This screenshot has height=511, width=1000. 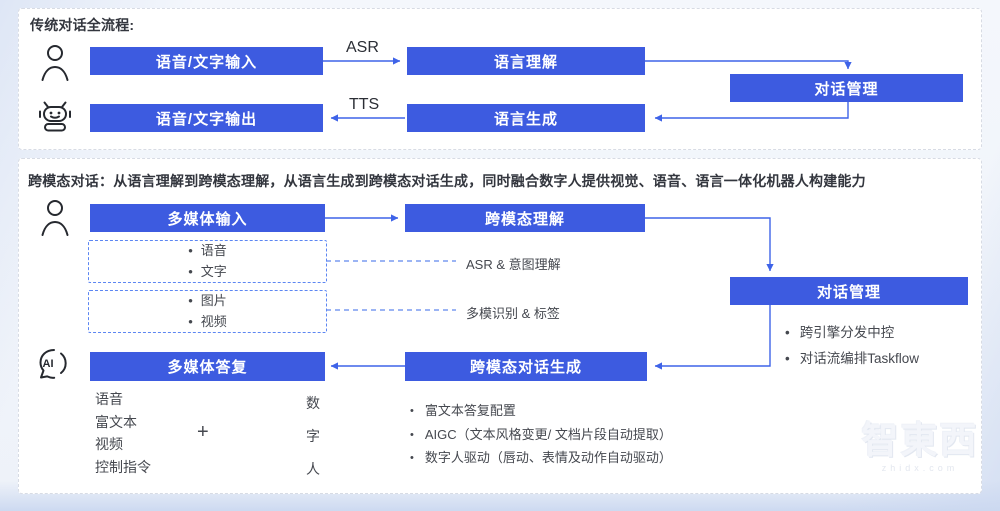 What do you see at coordinates (123, 466) in the screenshot?
I see `reply-item-control: 控制指令` at bounding box center [123, 466].